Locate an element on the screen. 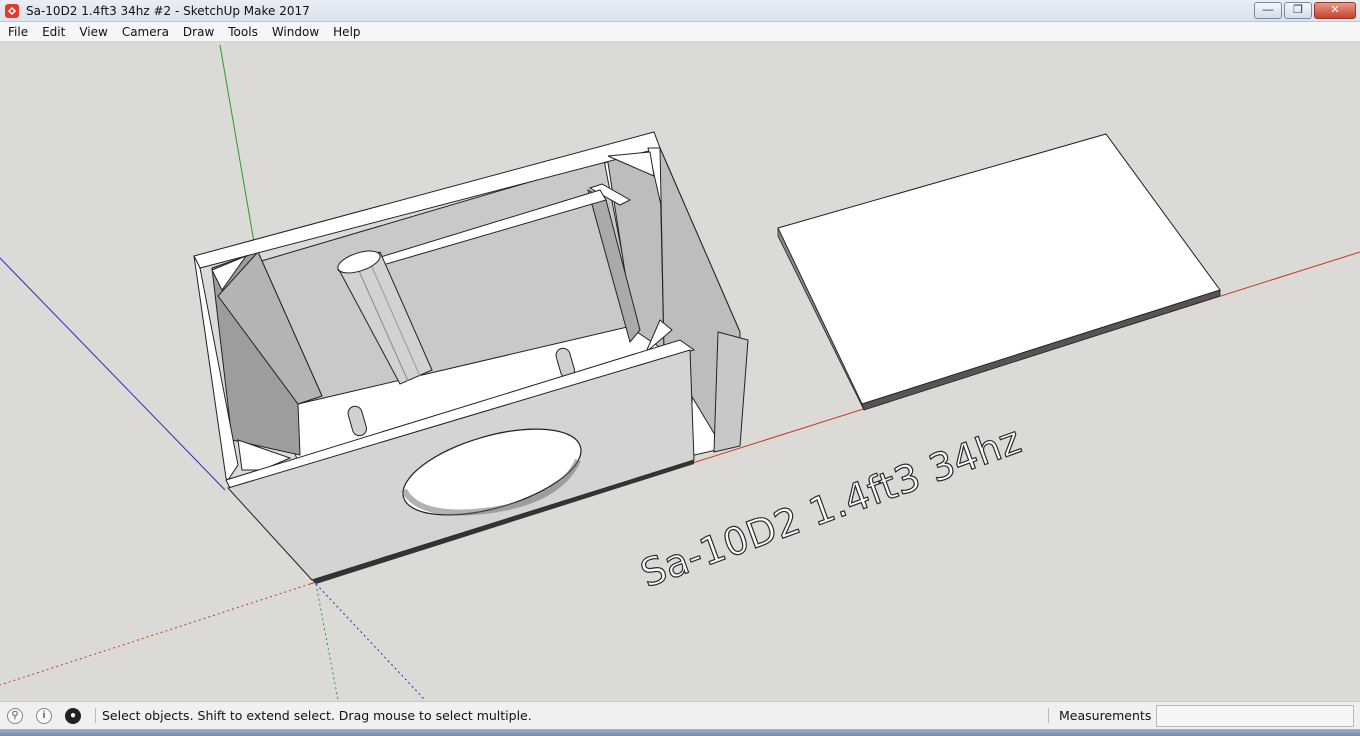 The height and width of the screenshot is (736, 1360). box-right-brace is located at coordinates (731, 392).